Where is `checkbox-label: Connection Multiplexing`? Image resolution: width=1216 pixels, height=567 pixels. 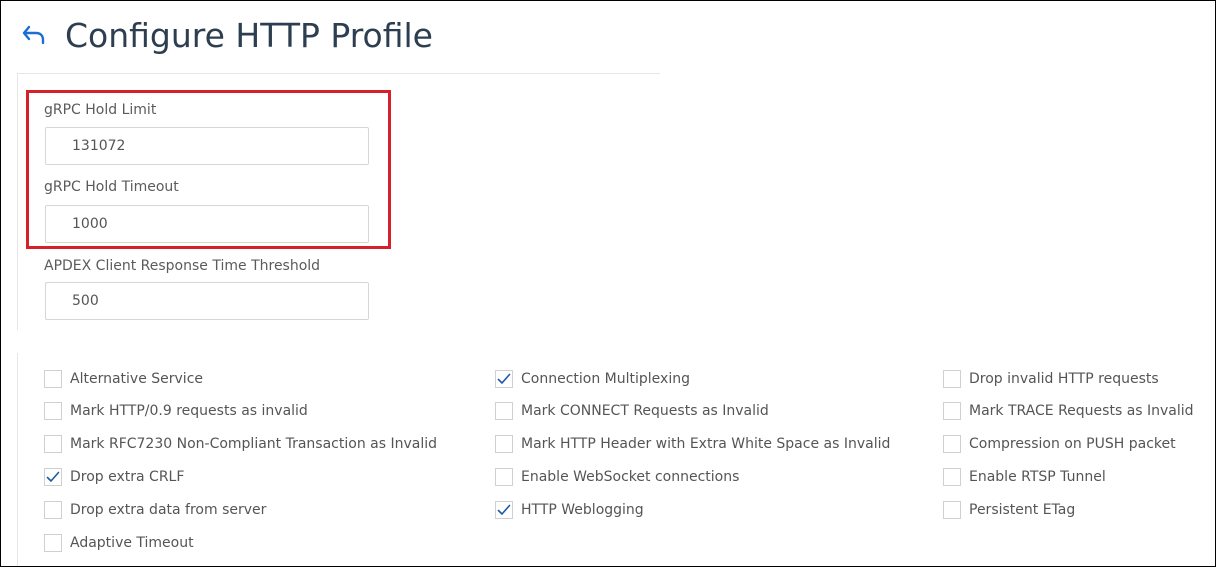
checkbox-label: Connection Multiplexing is located at coordinates (605, 379).